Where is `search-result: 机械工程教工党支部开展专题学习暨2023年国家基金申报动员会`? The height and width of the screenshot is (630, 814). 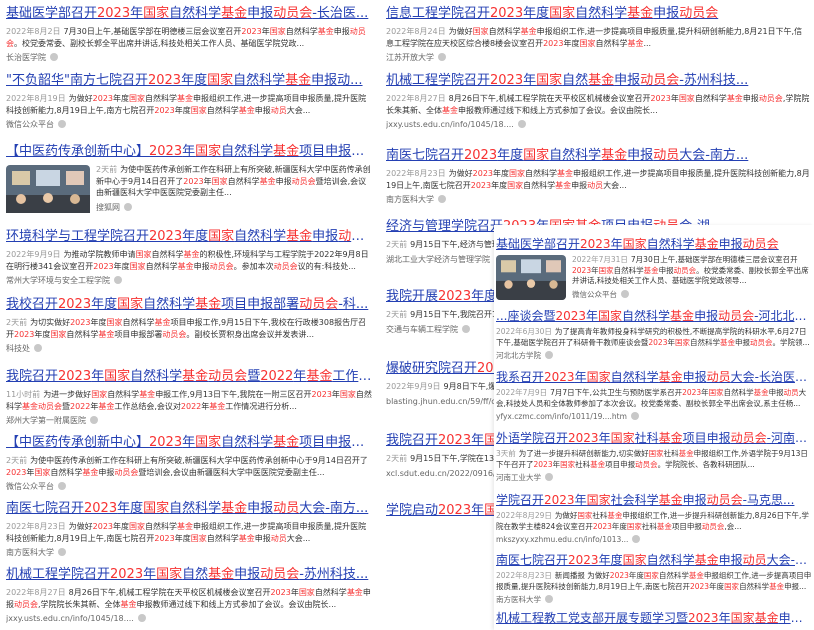 search-result: 机械工程教工党支部开展专题学习暨2023年国家基金申报动员会 is located at coordinates (654, 618).